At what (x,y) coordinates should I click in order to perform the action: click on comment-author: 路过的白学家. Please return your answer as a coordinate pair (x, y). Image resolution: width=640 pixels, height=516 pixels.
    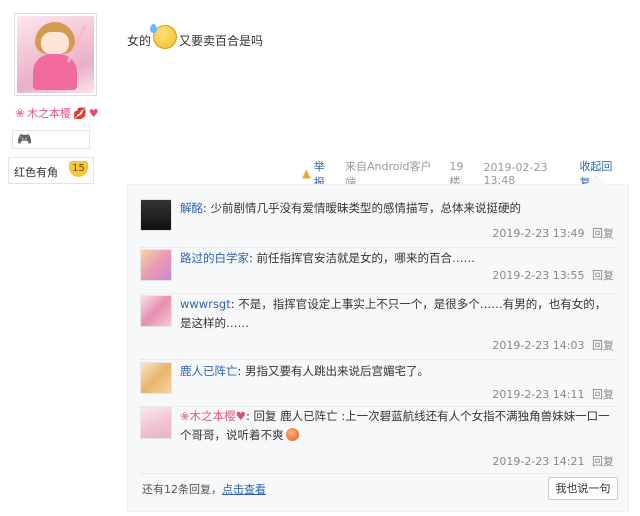
    Looking at the image, I should click on (214, 258).